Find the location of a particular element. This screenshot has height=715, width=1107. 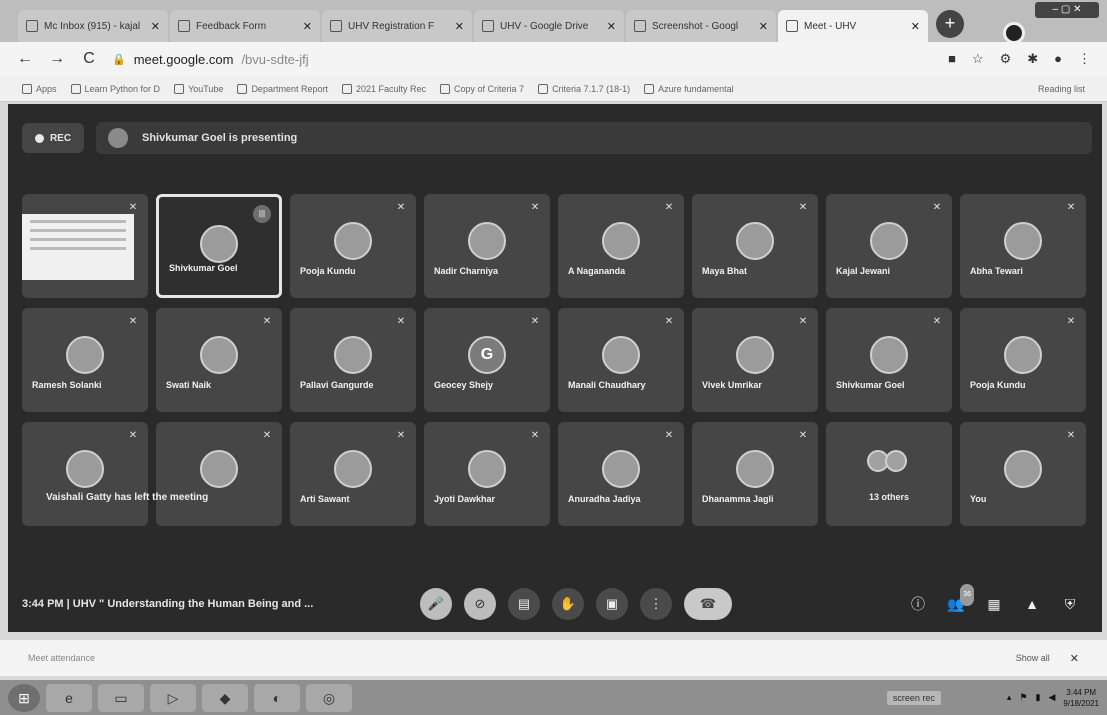

chat-icon: ▦ is located at coordinates (994, 604).